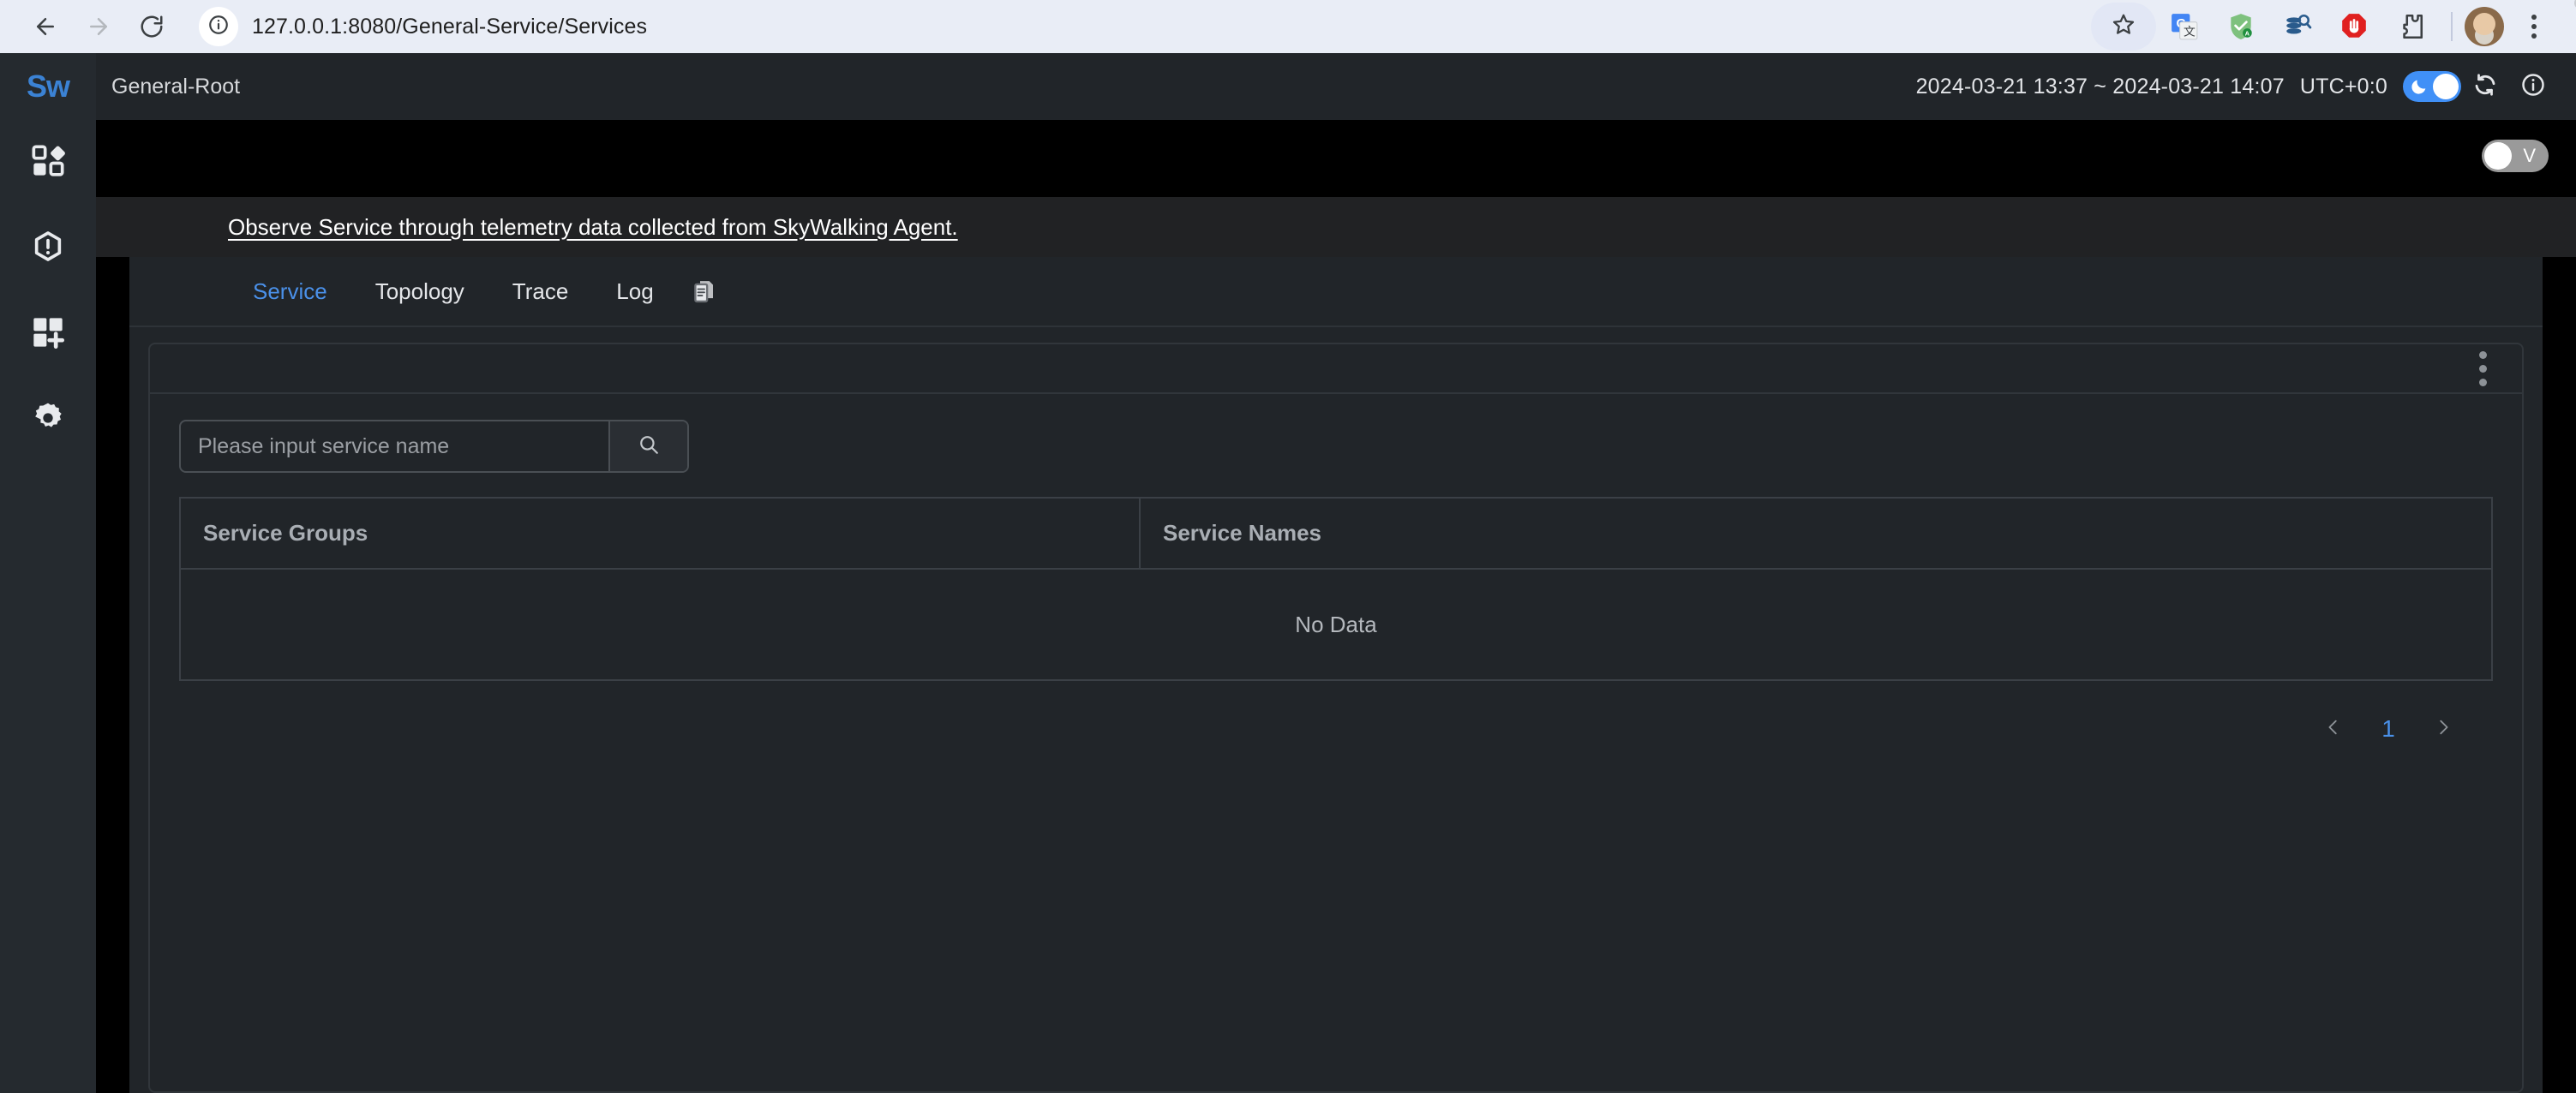  I want to click on site-info-icon, so click(218, 27).